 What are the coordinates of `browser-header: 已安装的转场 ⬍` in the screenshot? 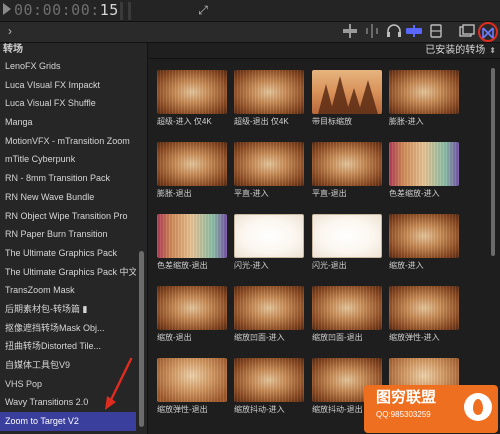 It's located at (324, 51).